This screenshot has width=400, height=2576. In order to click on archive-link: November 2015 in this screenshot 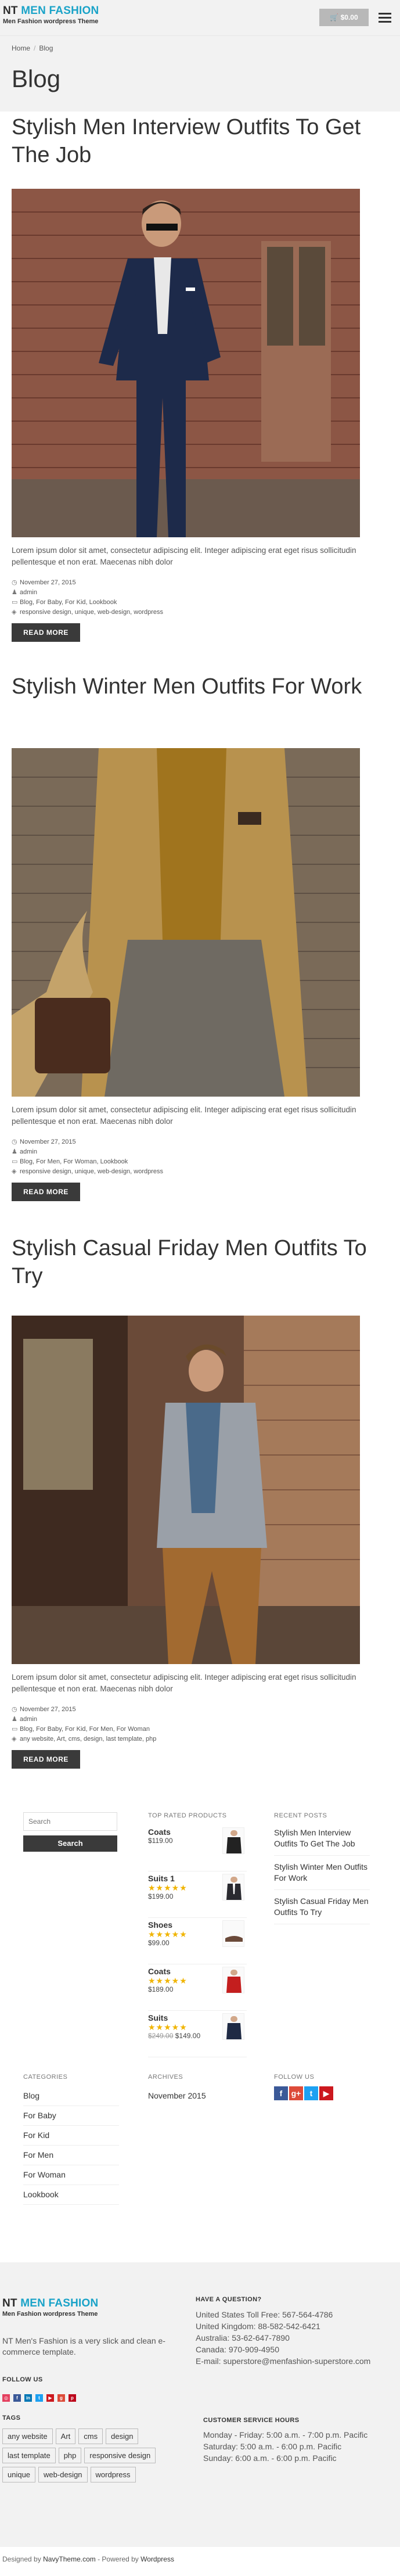, I will do `click(196, 2096)`.